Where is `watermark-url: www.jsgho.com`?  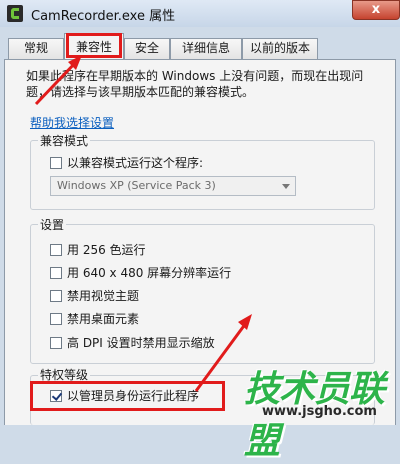 watermark-url: www.jsgho.com is located at coordinates (319, 411).